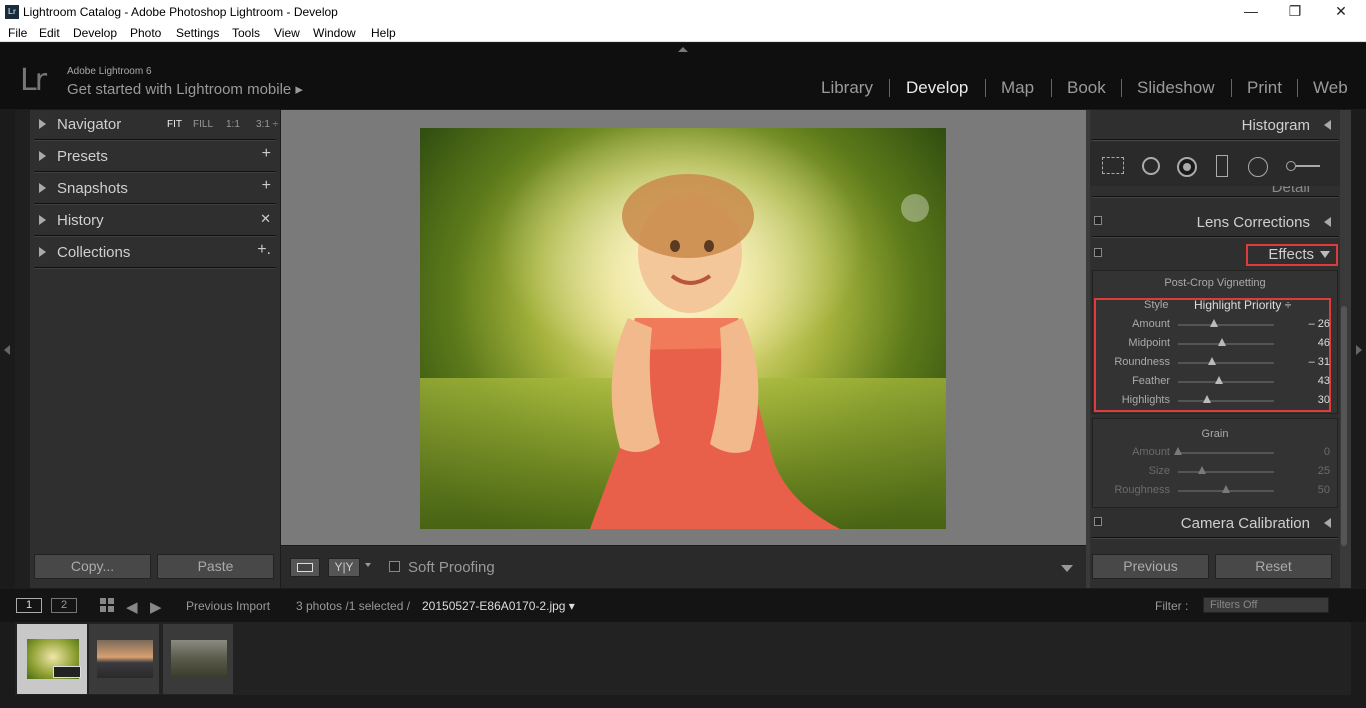 Image resolution: width=1366 pixels, height=708 pixels. What do you see at coordinates (132, 607) in the screenshot?
I see `back-arrow-icon: ◀` at bounding box center [132, 607].